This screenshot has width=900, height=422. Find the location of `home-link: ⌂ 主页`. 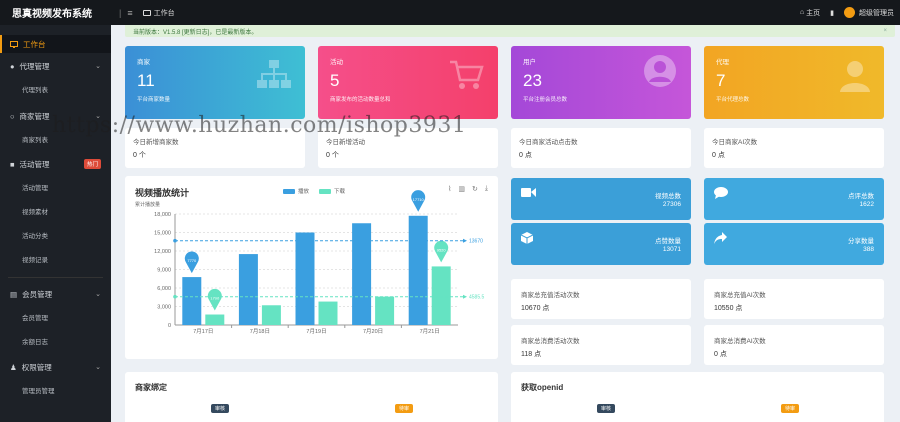

home-link: ⌂ 主页 is located at coordinates (810, 13).